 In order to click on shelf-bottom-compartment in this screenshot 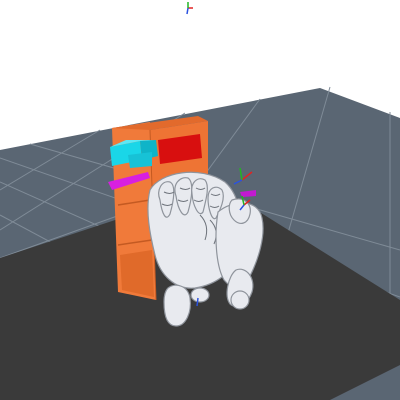, I will do `click(137, 273)`.